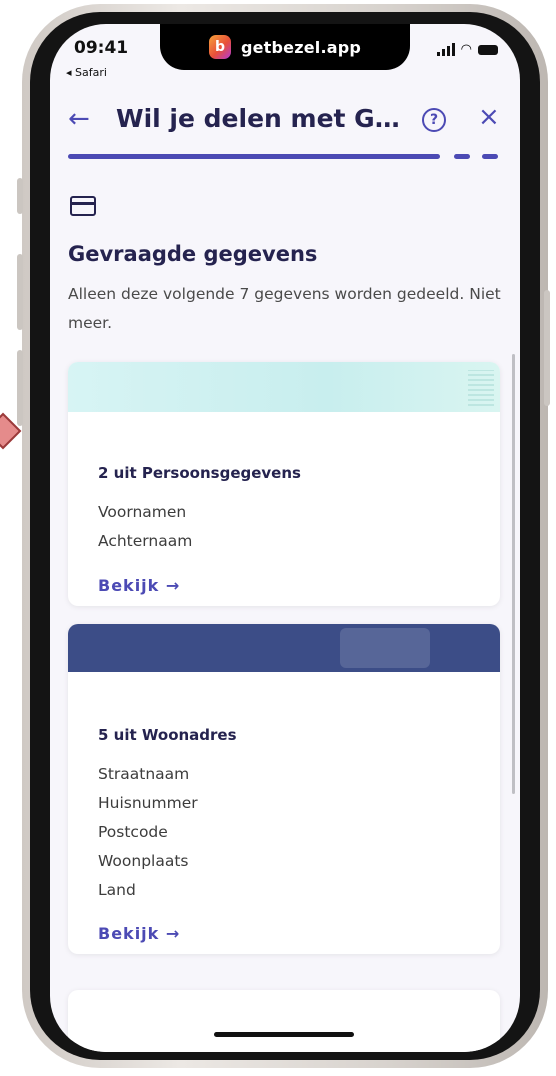 The width and height of the screenshot is (556, 1076). What do you see at coordinates (86, 72) in the screenshot?
I see `back-to-safari-link: ◂ Safari` at bounding box center [86, 72].